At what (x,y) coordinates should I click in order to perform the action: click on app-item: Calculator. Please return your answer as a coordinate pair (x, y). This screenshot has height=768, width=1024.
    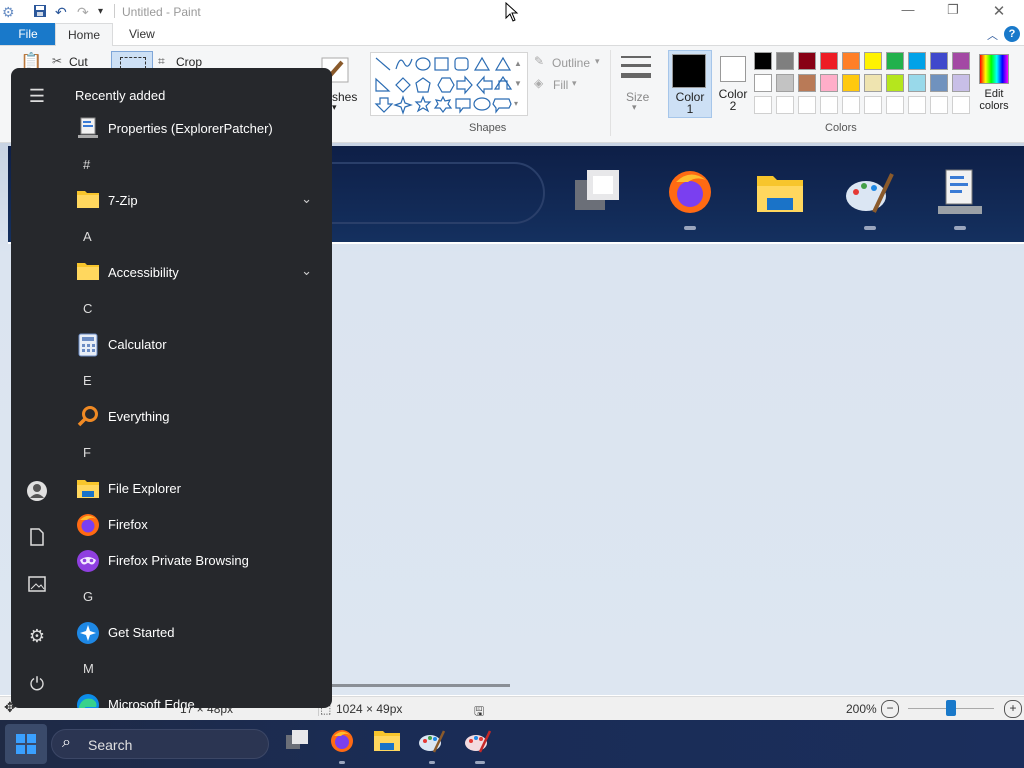
    Looking at the image, I should click on (197, 345).